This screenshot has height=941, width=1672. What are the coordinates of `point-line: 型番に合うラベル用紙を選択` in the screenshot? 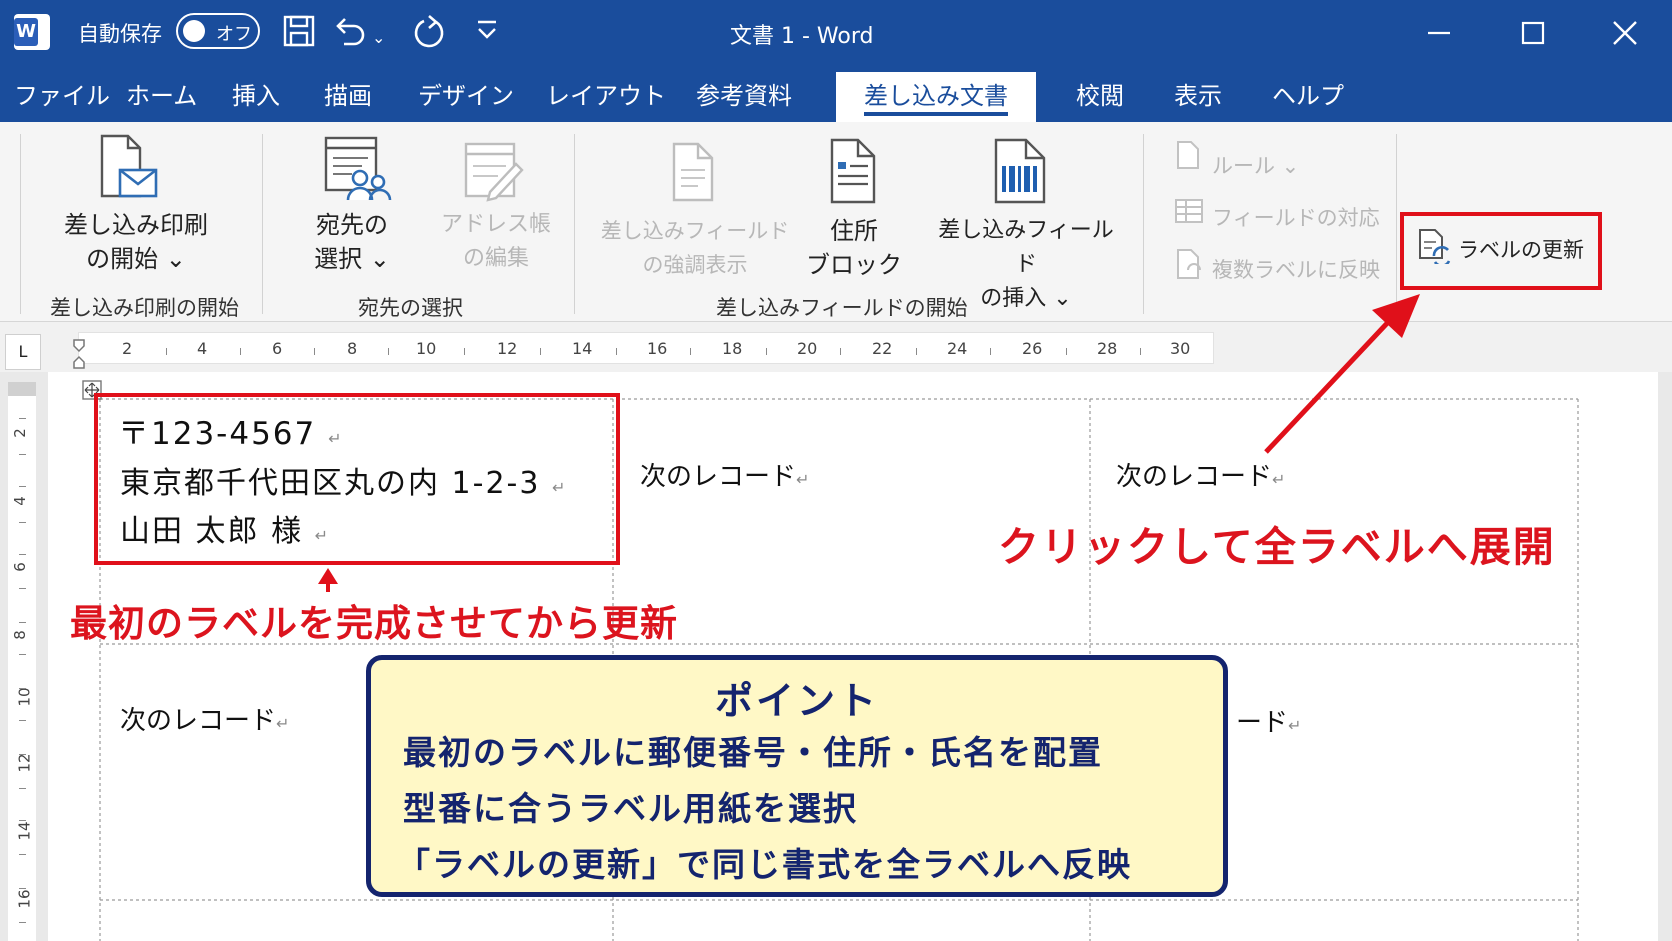 It's located at (630, 808).